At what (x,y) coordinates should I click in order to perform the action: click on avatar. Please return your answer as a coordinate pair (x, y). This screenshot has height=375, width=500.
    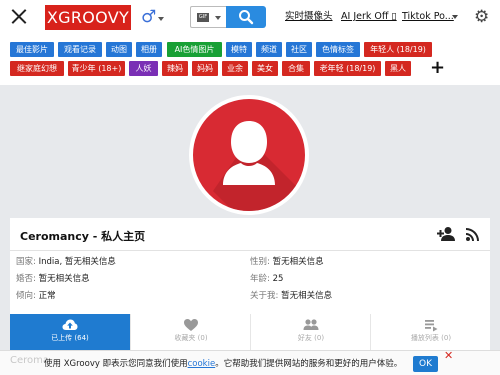
    Looking at the image, I should click on (249, 155).